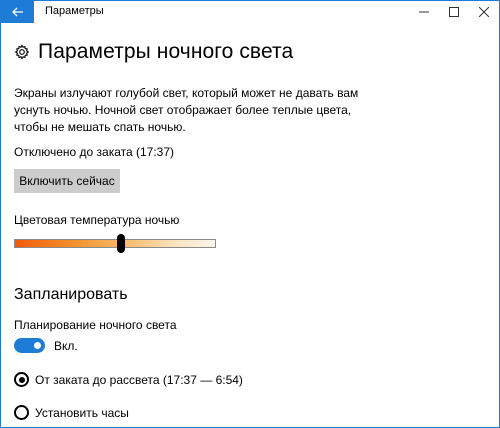 This screenshot has height=428, width=500. Describe the element at coordinates (71, 294) in the screenshot. I see `schedule-section-title: Запланировать` at that location.